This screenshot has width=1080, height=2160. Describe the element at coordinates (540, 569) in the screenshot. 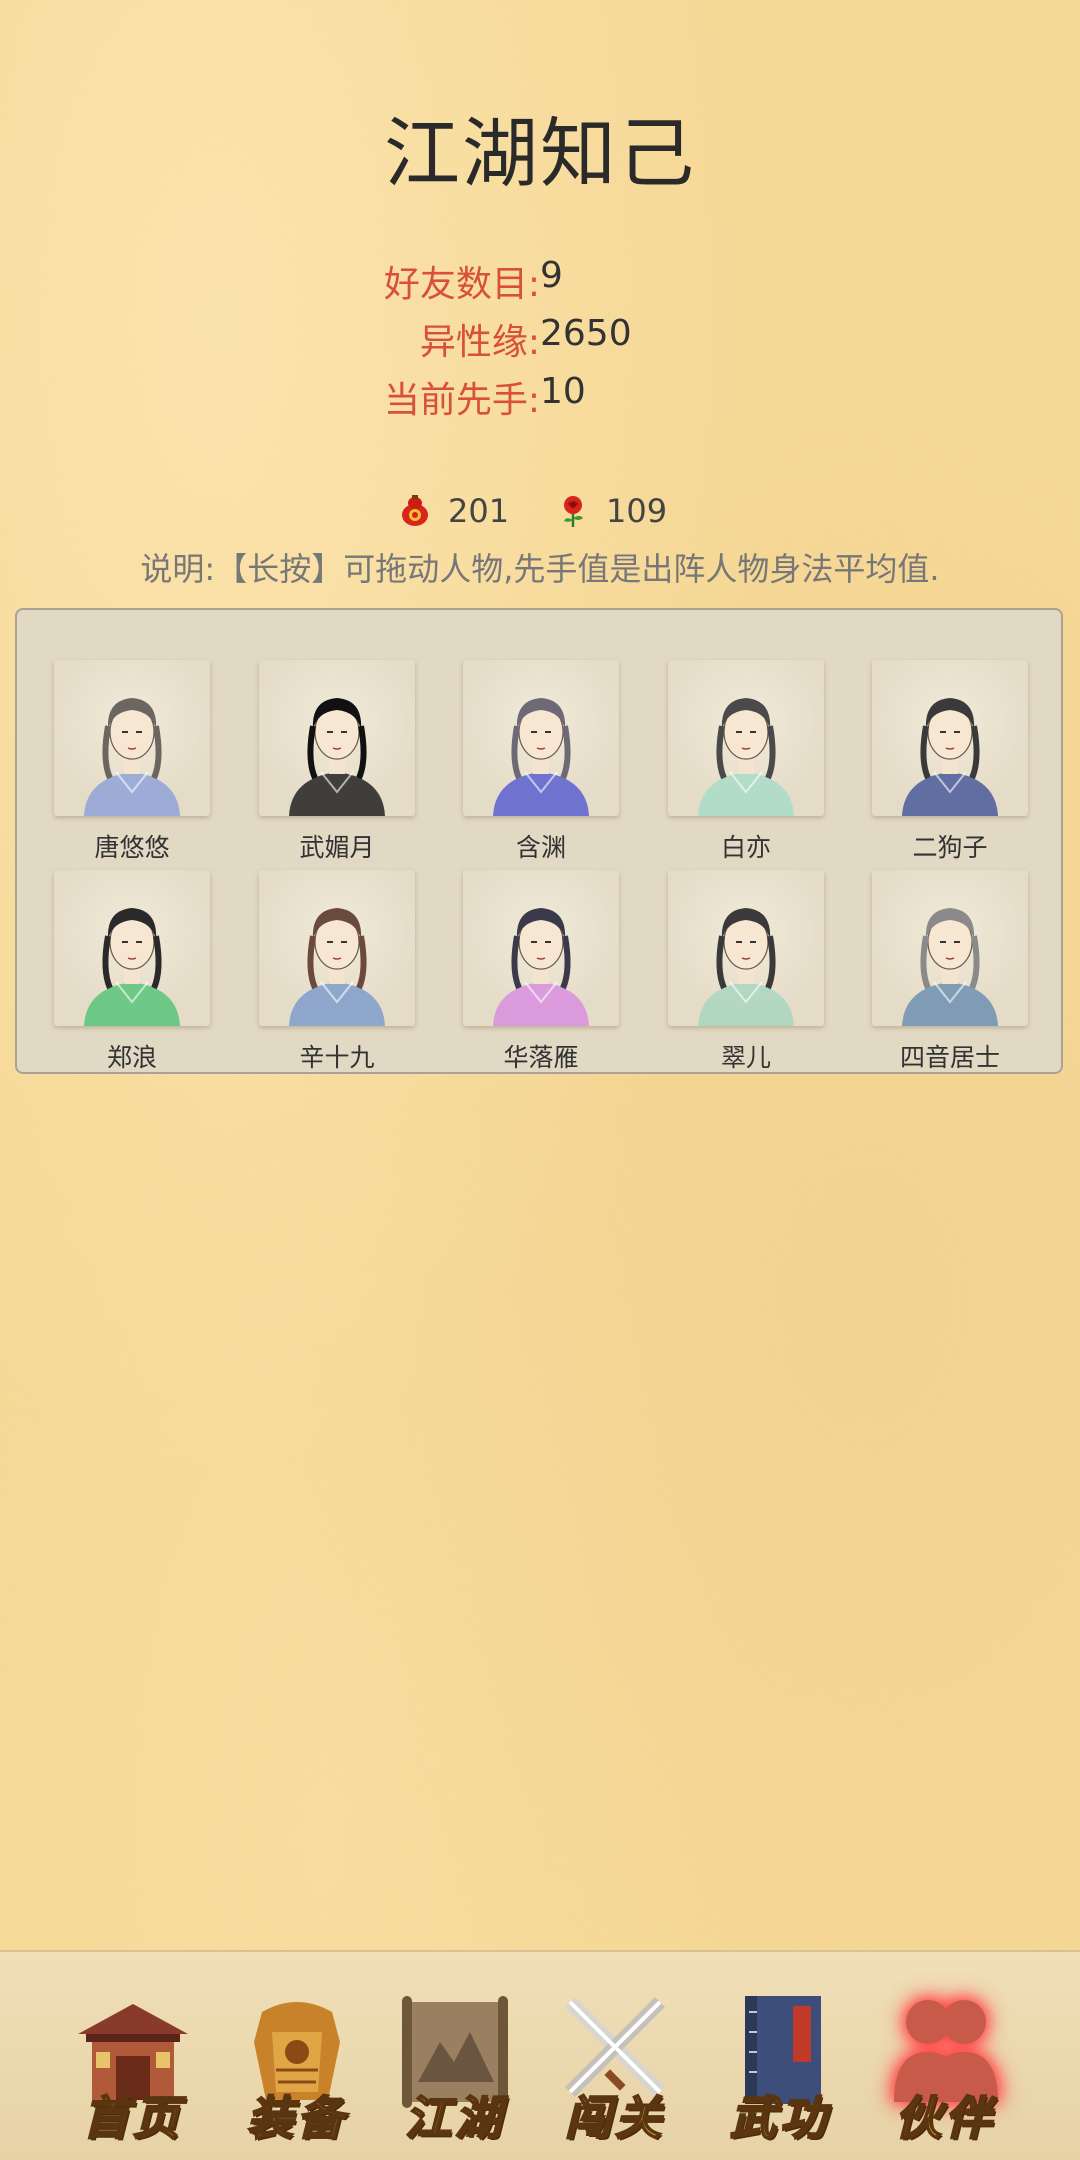

I see `instruction-note: 说明:【长按】可拖动人物,先手值是出阵人物身法平均值.` at that location.